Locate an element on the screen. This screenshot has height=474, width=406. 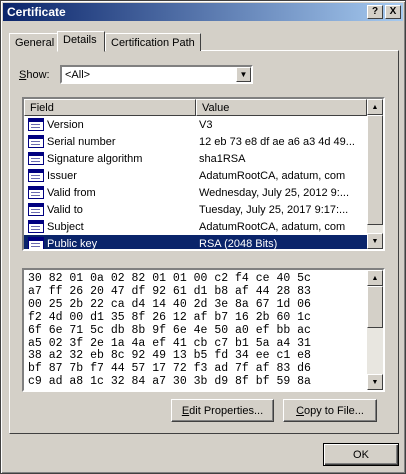
title-bar: Certificate ? X is located at coordinates (203, 12).